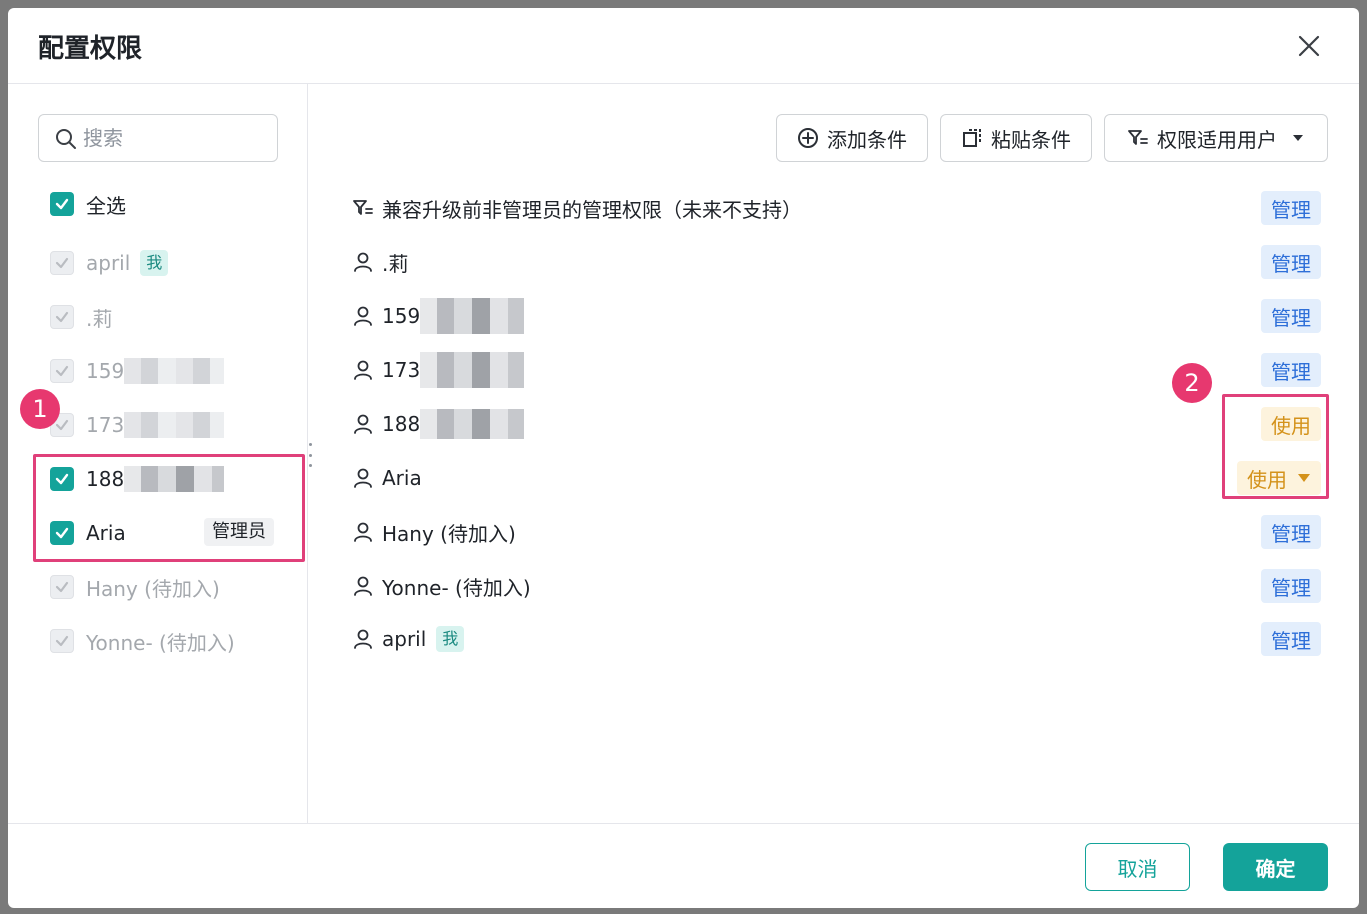 This screenshot has width=1367, height=914. What do you see at coordinates (40, 409) in the screenshot?
I see `annotation-badge-1: 1` at bounding box center [40, 409].